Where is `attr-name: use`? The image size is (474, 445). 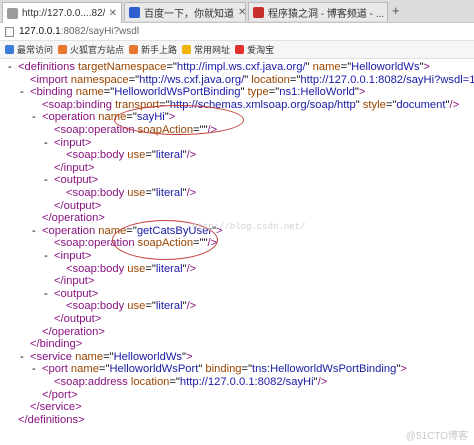
attr-name: use is located at coordinates (135, 193).